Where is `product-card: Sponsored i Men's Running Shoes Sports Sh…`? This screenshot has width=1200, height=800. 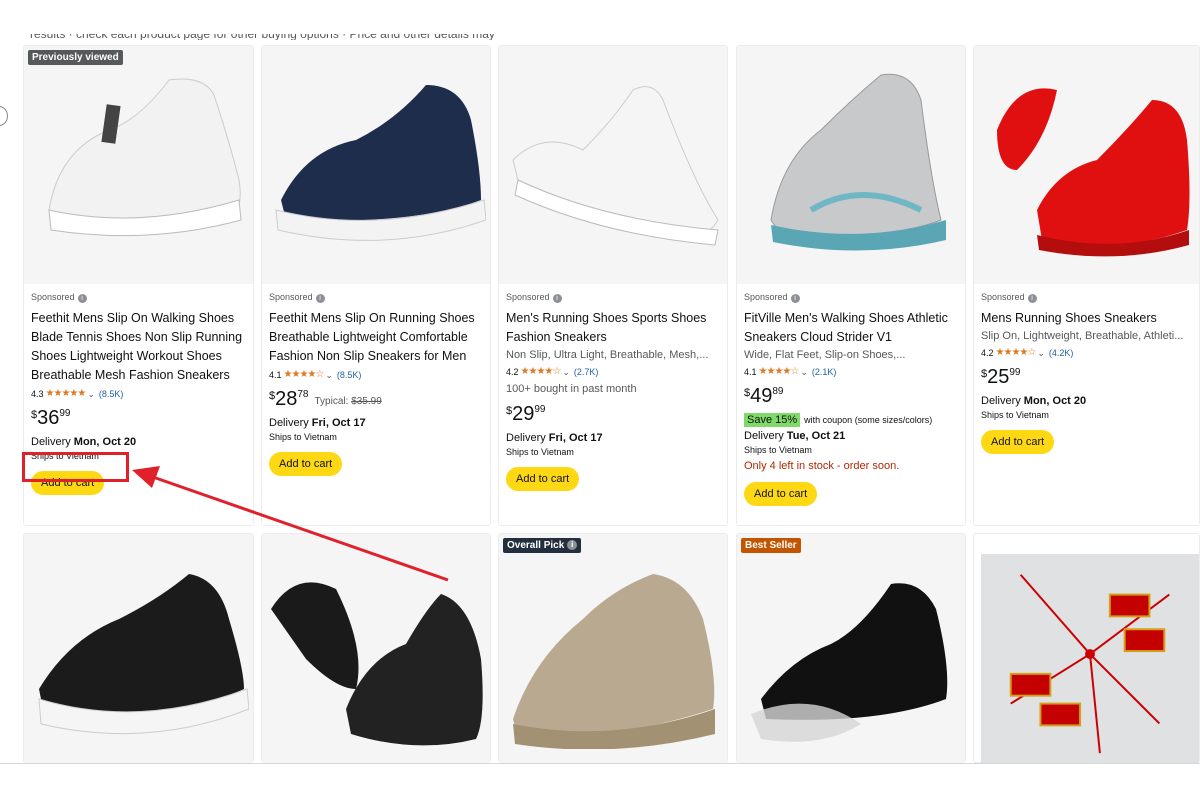
product-card: Sponsored i Men's Running Shoes Sports Sh… is located at coordinates (613, 285).